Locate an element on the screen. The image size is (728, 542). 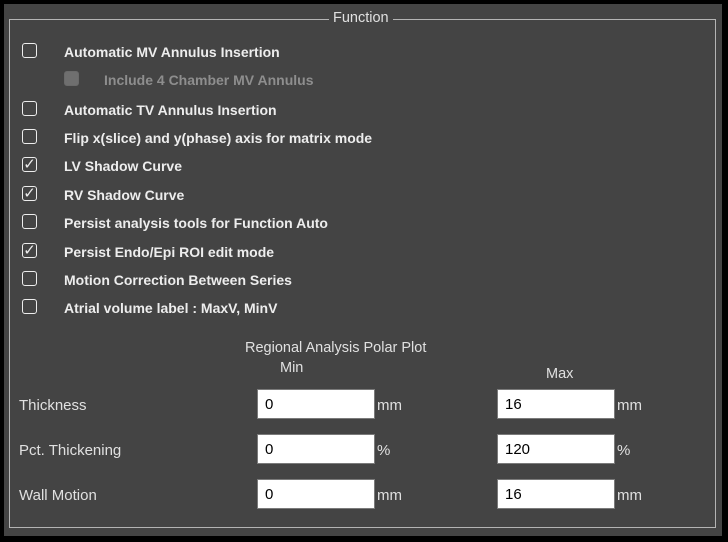
max-column-header: Max is located at coordinates (560, 374).